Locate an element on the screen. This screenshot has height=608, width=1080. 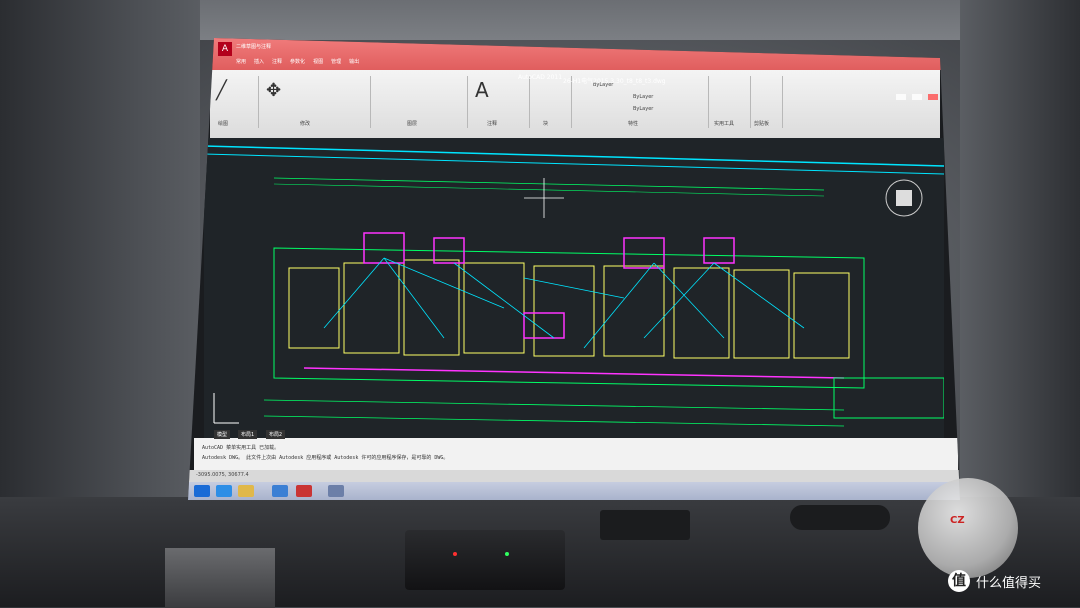
building-outline is located at coordinates (569, 318).